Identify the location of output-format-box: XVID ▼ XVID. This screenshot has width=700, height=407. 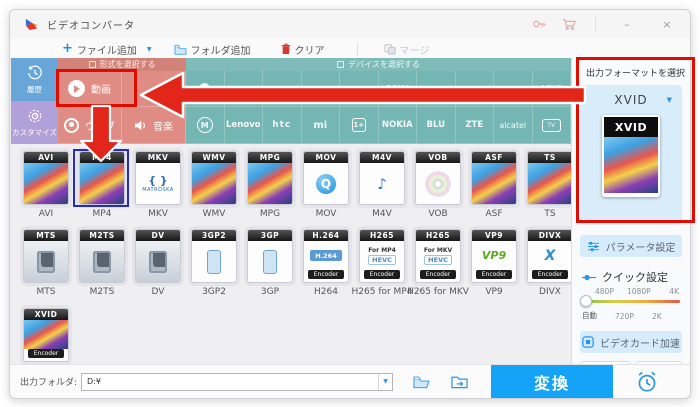
(631, 155).